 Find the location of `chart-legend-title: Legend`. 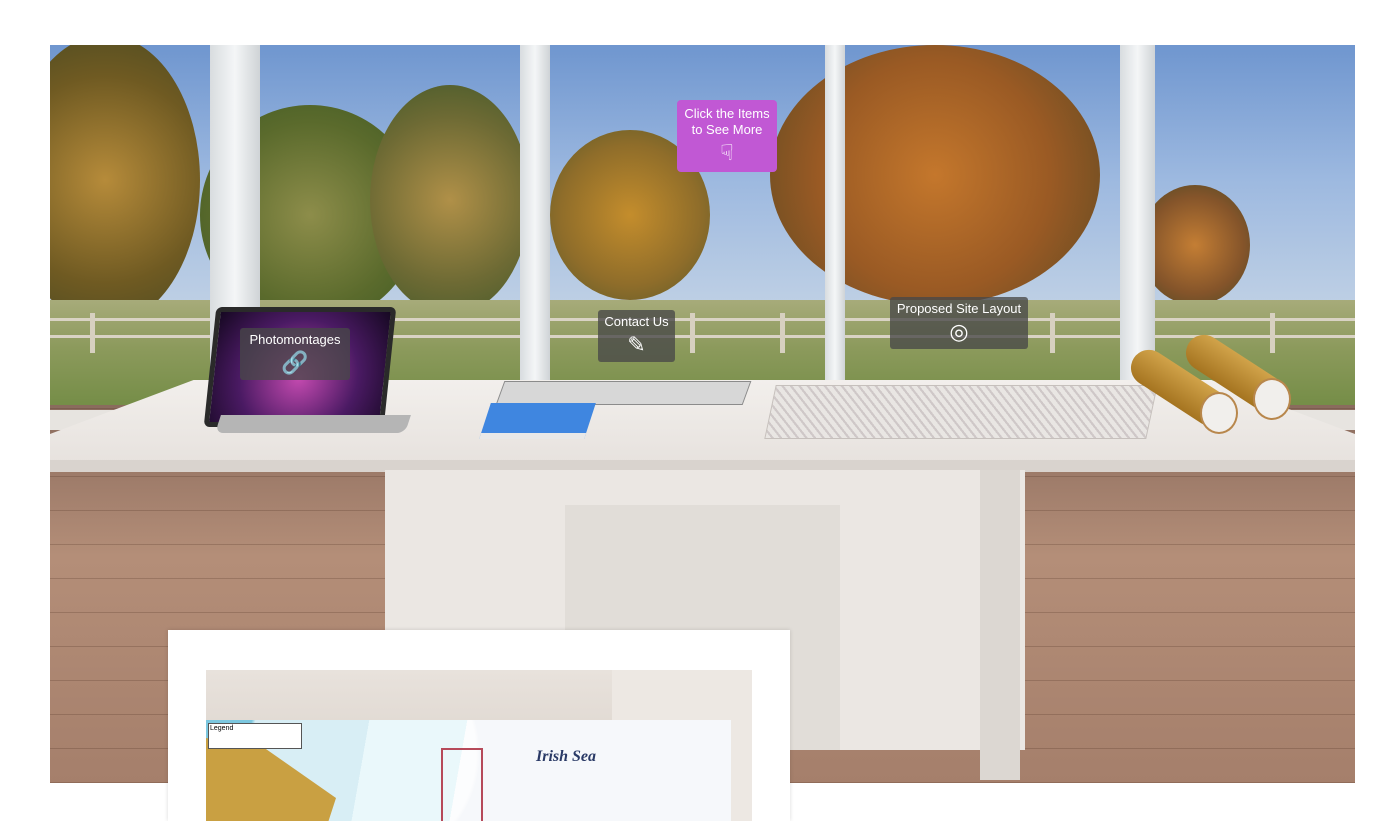

chart-legend-title: Legend is located at coordinates (222, 728).